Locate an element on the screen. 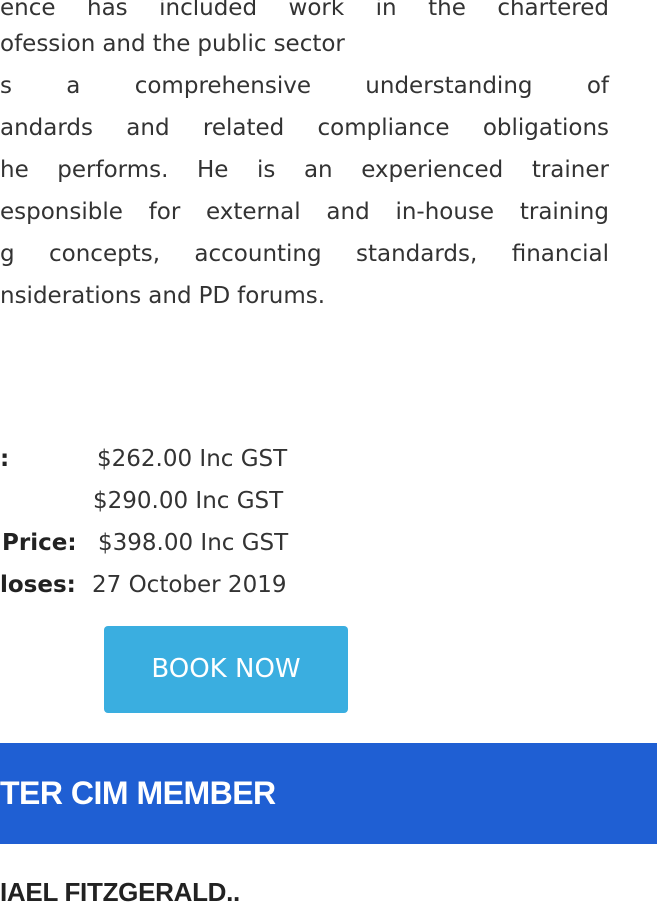 This screenshot has width=657, height=921. bio-word: experienced is located at coordinates (432, 170).